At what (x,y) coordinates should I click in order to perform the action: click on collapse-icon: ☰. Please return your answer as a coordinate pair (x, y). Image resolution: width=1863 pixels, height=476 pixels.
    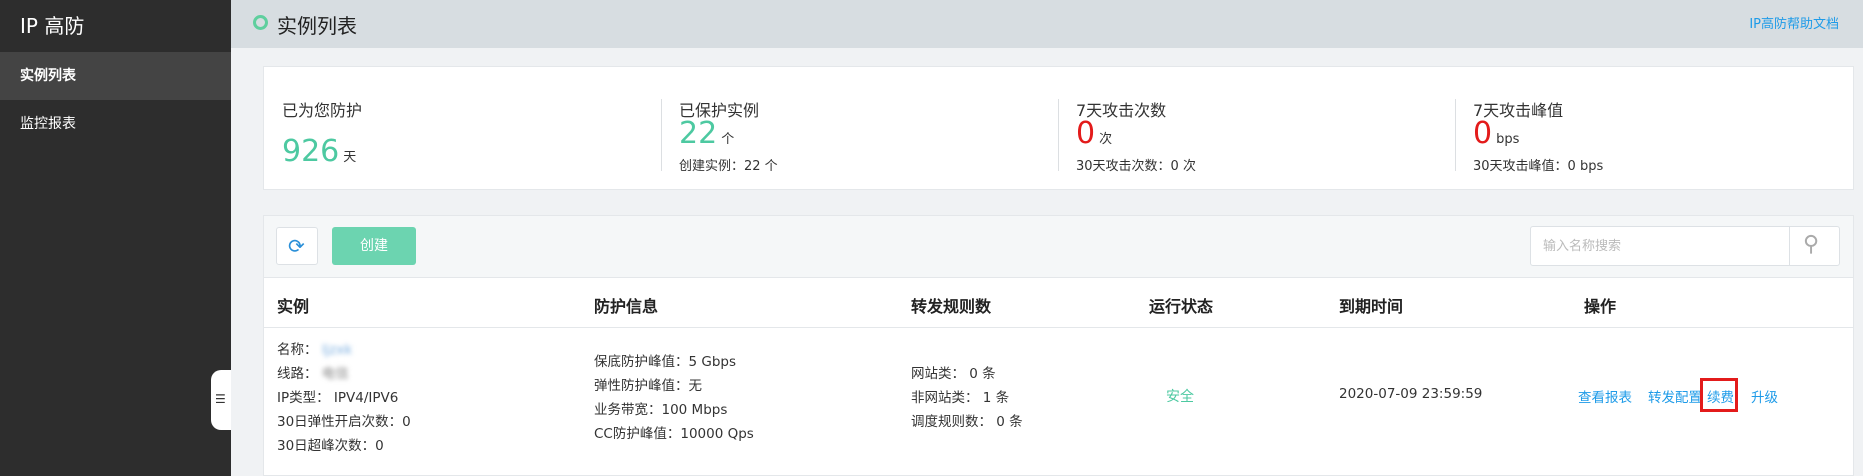
    Looking at the image, I should click on (220, 399).